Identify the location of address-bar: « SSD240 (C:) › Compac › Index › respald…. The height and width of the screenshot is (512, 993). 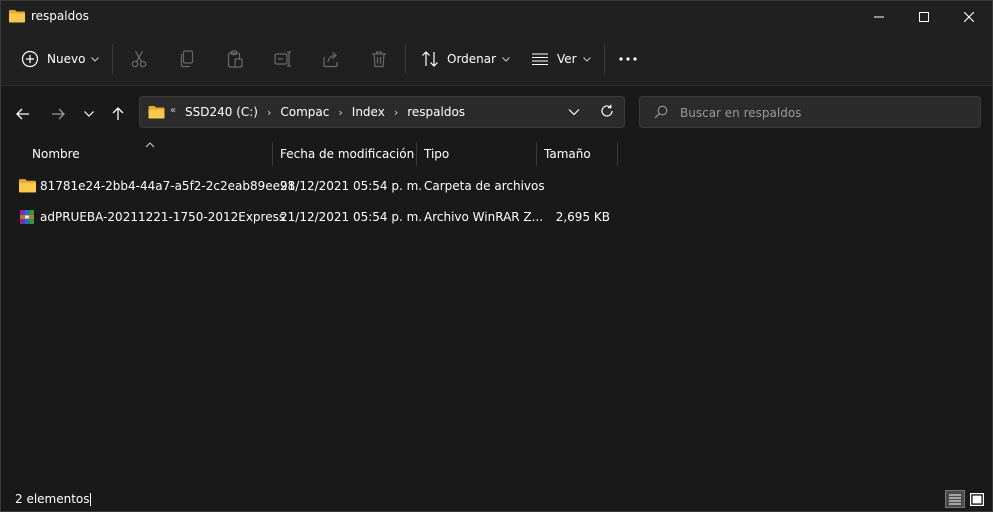
(382, 112).